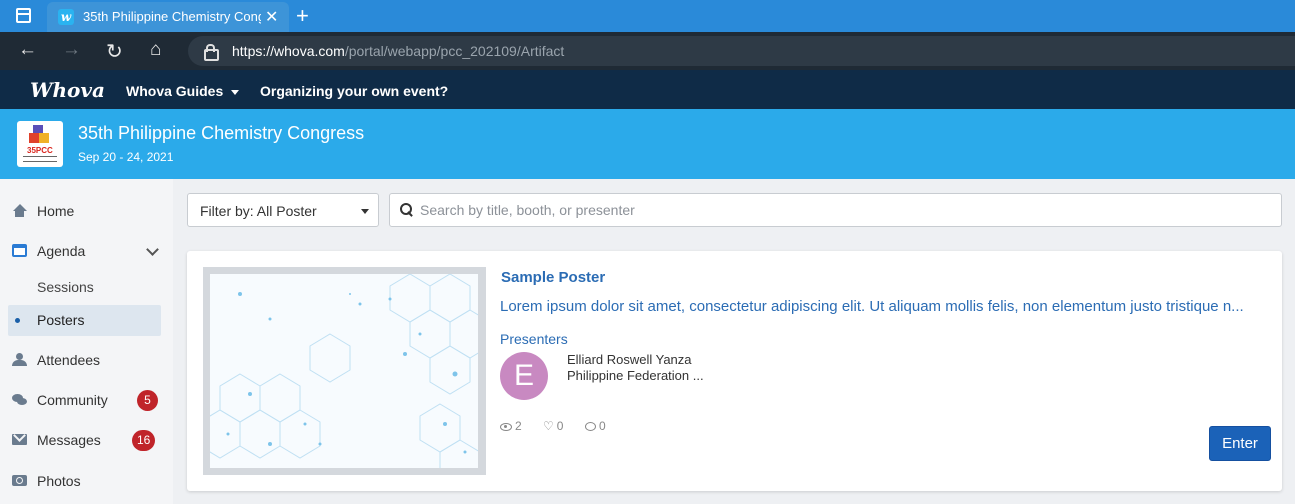 This screenshot has height=504, width=1295. I want to click on poster-thumbnail, so click(344, 371).